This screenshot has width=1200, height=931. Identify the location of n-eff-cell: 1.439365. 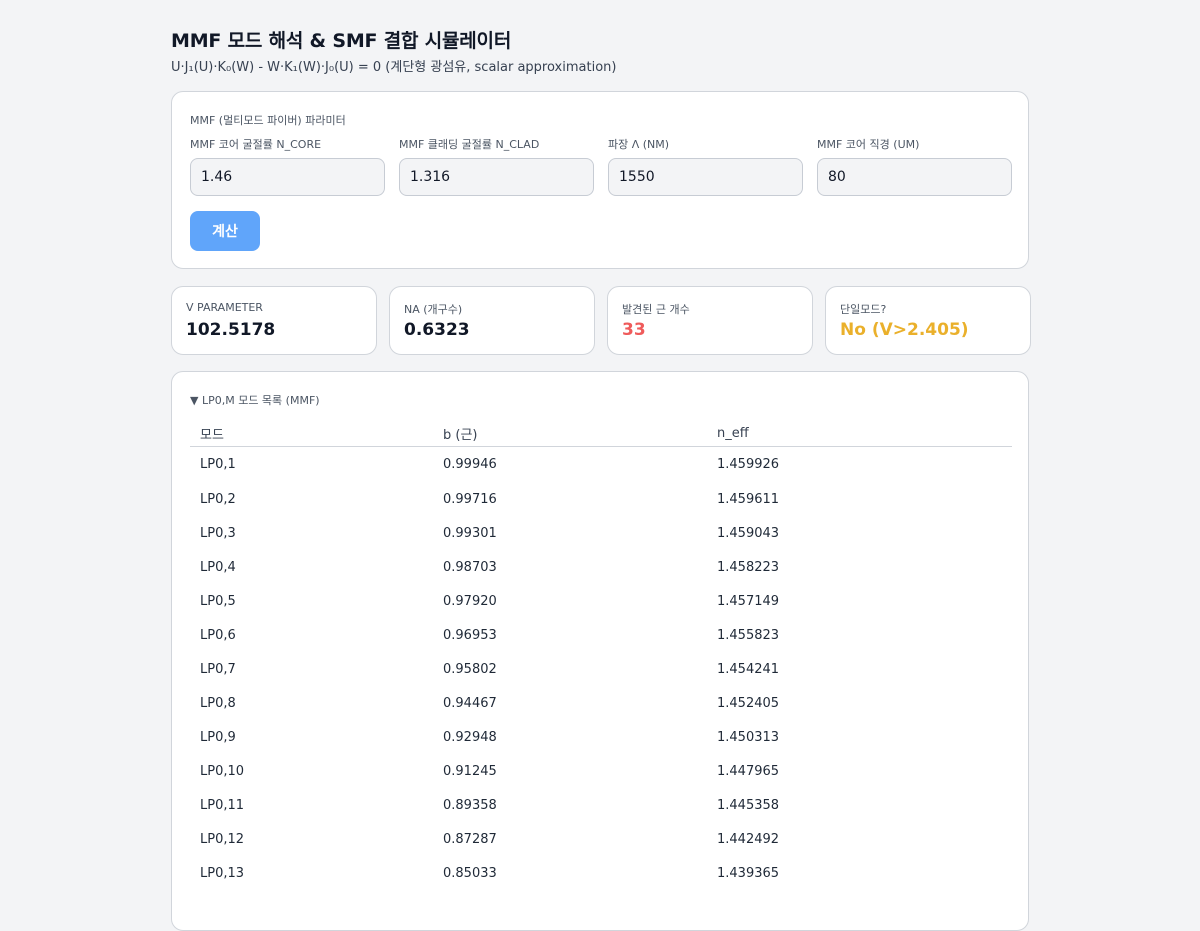
(748, 873).